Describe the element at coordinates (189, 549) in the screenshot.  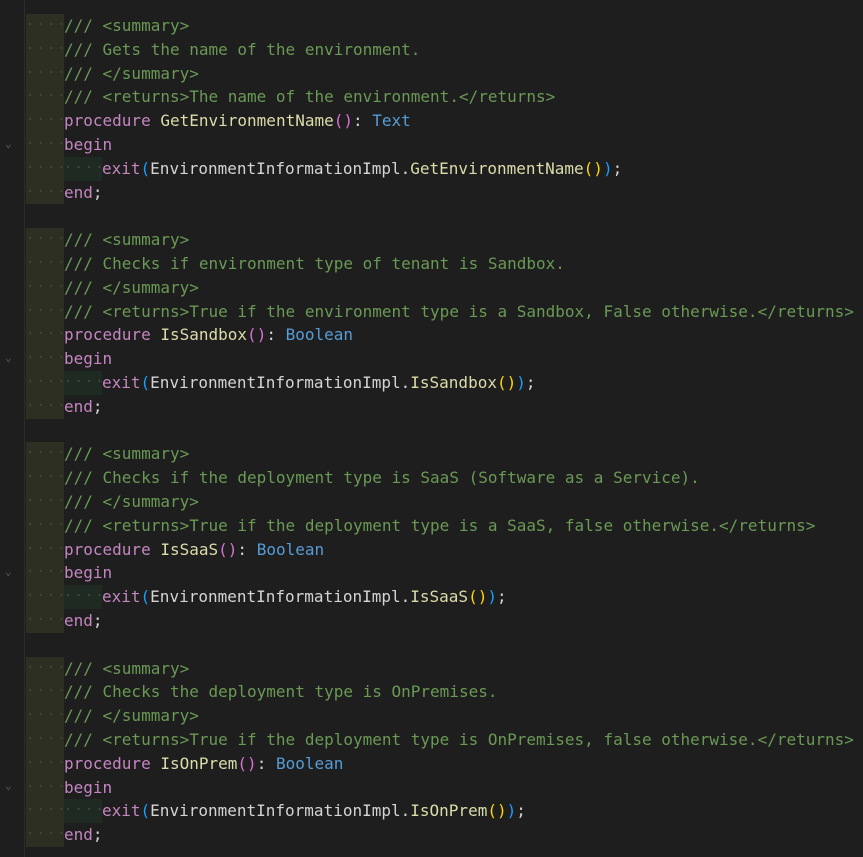
I see `procedure-name: IsSaaS` at that location.